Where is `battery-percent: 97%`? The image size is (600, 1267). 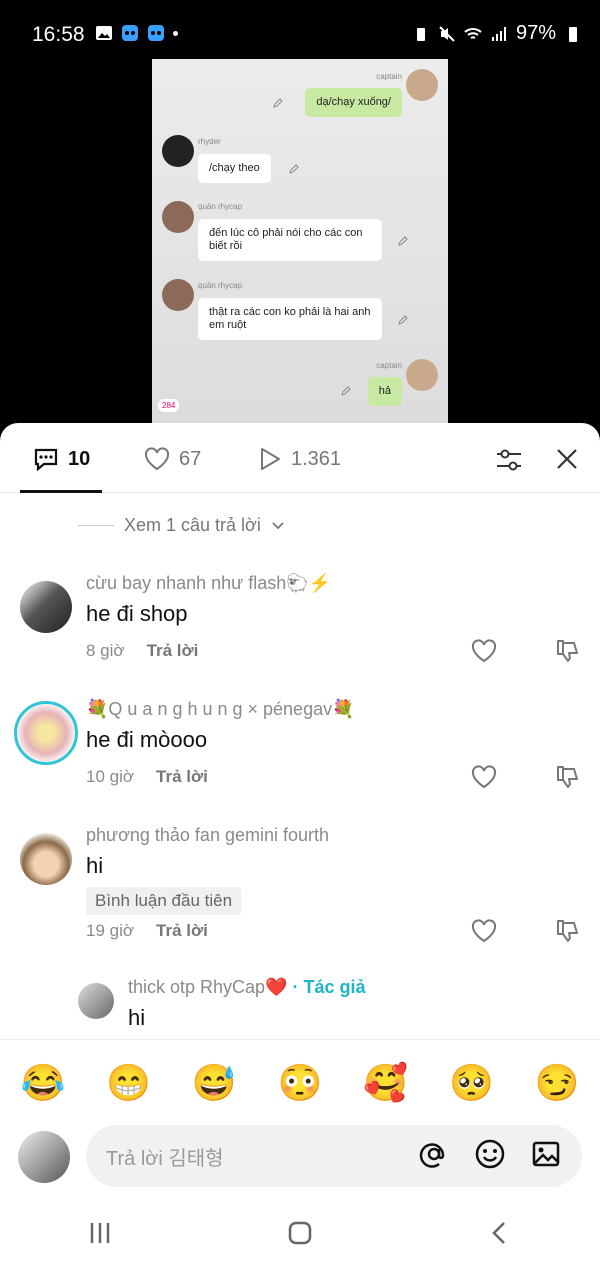
battery-percent: 97% is located at coordinates (535, 33).